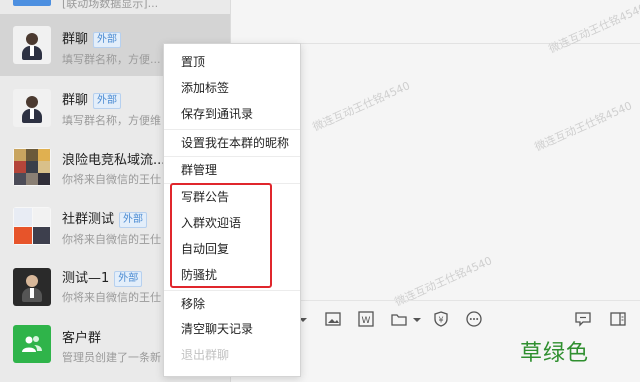 Image resolution: width=640 pixels, height=382 pixels. I want to click on people-icon, so click(32, 344).